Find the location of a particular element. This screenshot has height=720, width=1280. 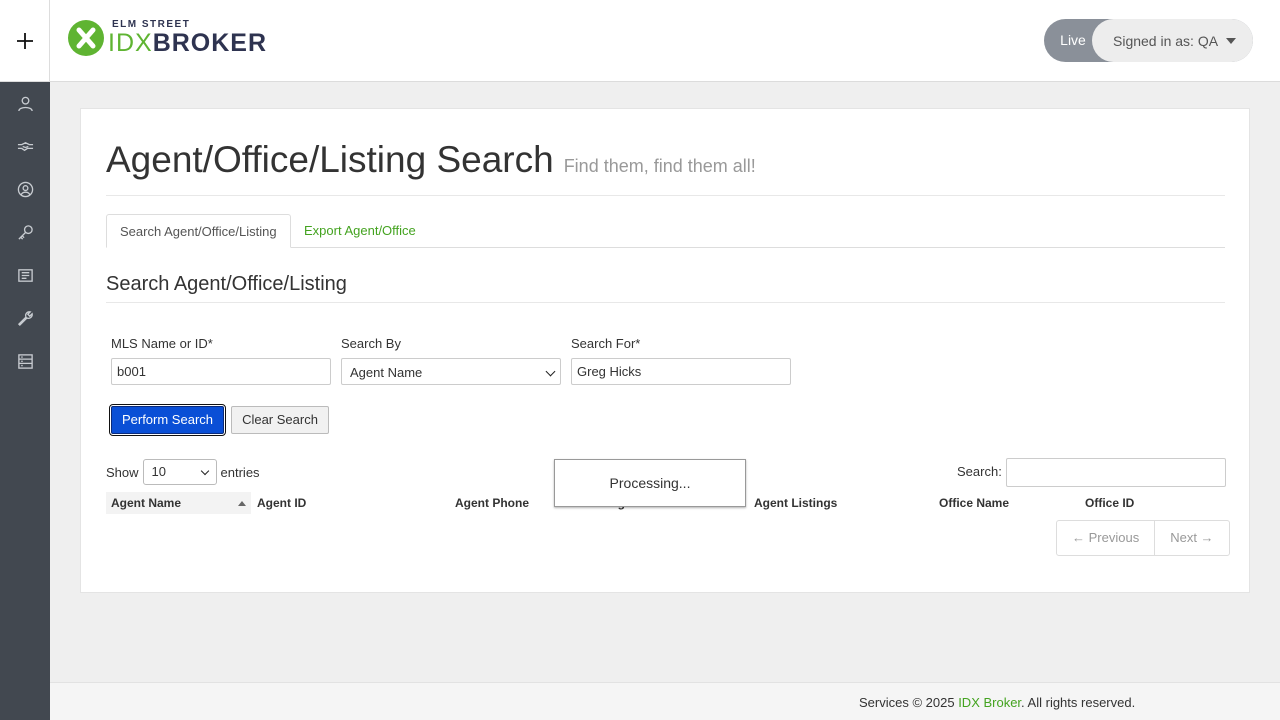

column-header-office-id: Office ID is located at coordinates (1107, 503).